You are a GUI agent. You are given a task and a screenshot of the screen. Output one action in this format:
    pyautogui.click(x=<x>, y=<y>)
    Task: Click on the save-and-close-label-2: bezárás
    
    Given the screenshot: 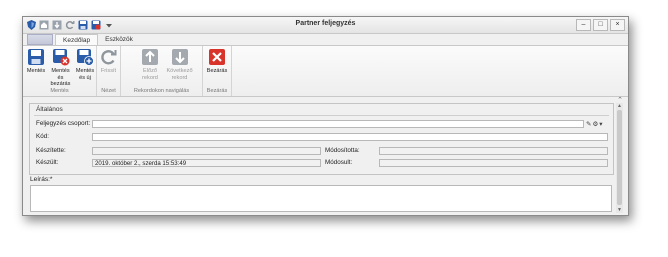 What is the action you would take?
    pyautogui.click(x=60, y=84)
    